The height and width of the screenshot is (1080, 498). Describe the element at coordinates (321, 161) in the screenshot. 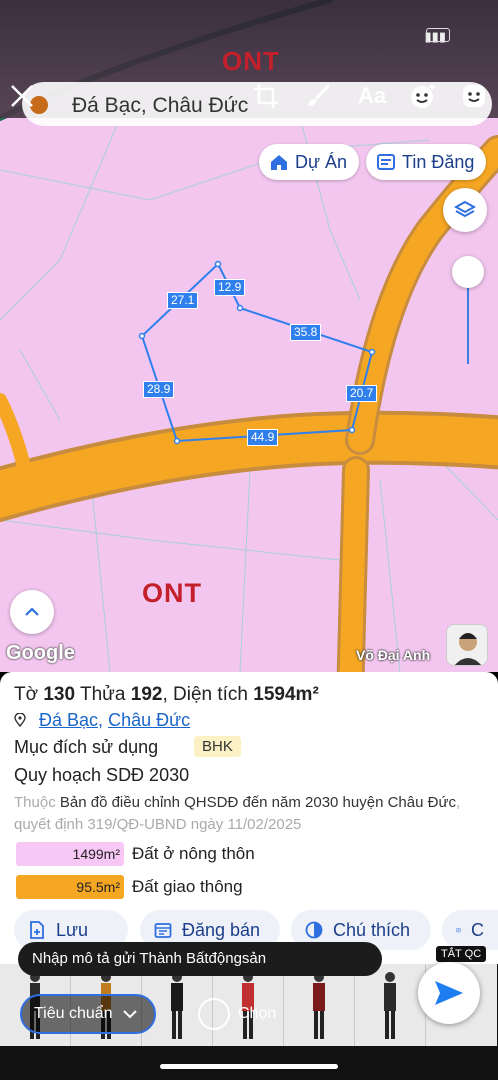

I see `projects-label: Dự Án` at that location.